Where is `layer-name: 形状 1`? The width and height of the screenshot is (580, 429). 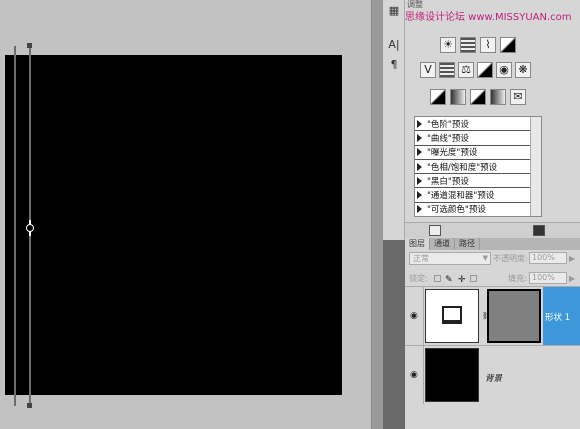 layer-name: 形状 1 is located at coordinates (557, 317).